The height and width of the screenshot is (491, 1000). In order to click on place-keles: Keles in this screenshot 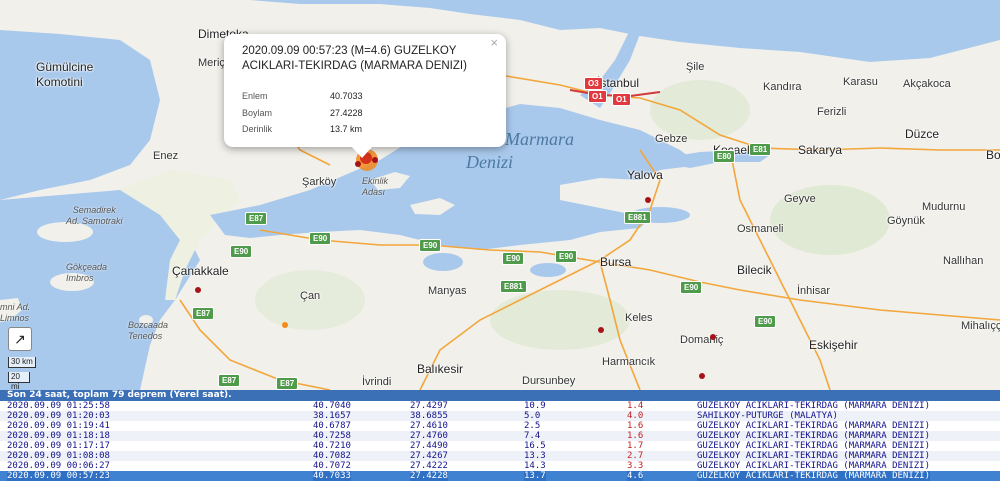, I will do `click(639, 318)`.